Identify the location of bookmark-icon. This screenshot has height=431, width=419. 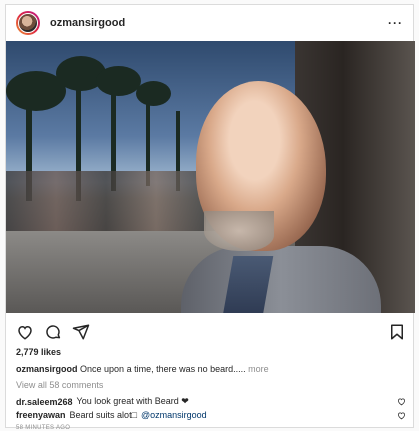
(397, 332).